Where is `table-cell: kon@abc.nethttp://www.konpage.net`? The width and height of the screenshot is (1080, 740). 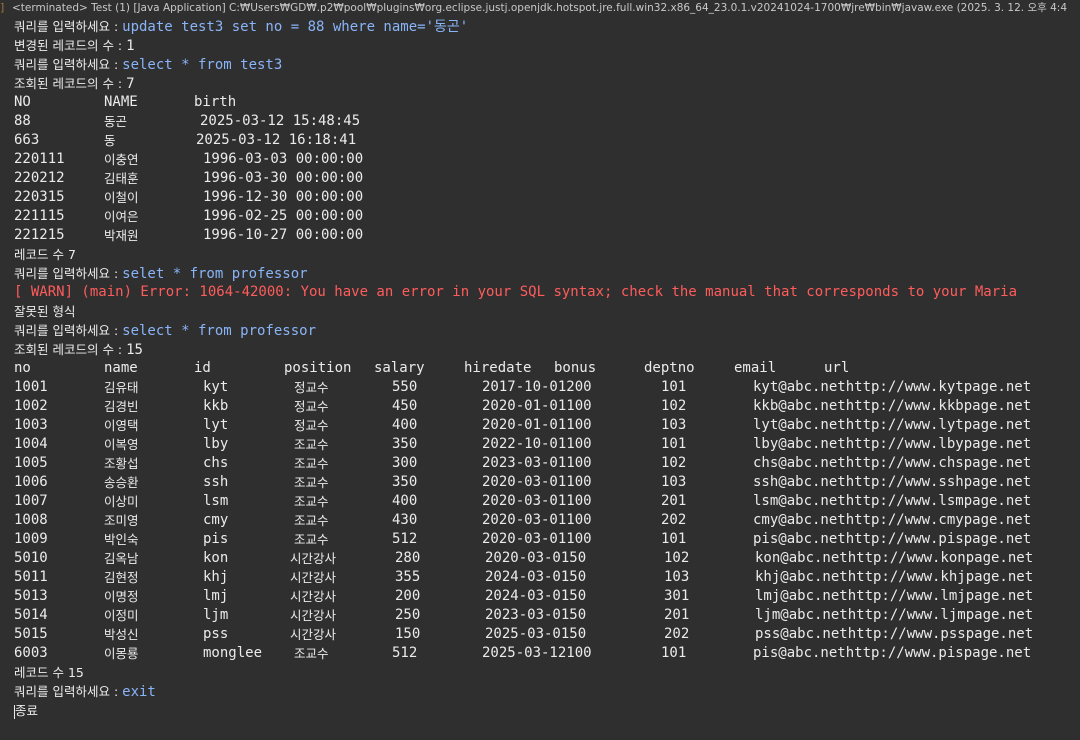 table-cell: kon@abc.nethttp://www.konpage.net is located at coordinates (894, 558).